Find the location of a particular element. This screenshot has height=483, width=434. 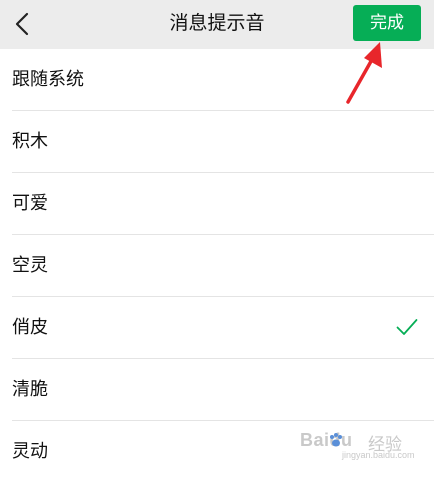

tone-label: 积木 is located at coordinates (30, 141).